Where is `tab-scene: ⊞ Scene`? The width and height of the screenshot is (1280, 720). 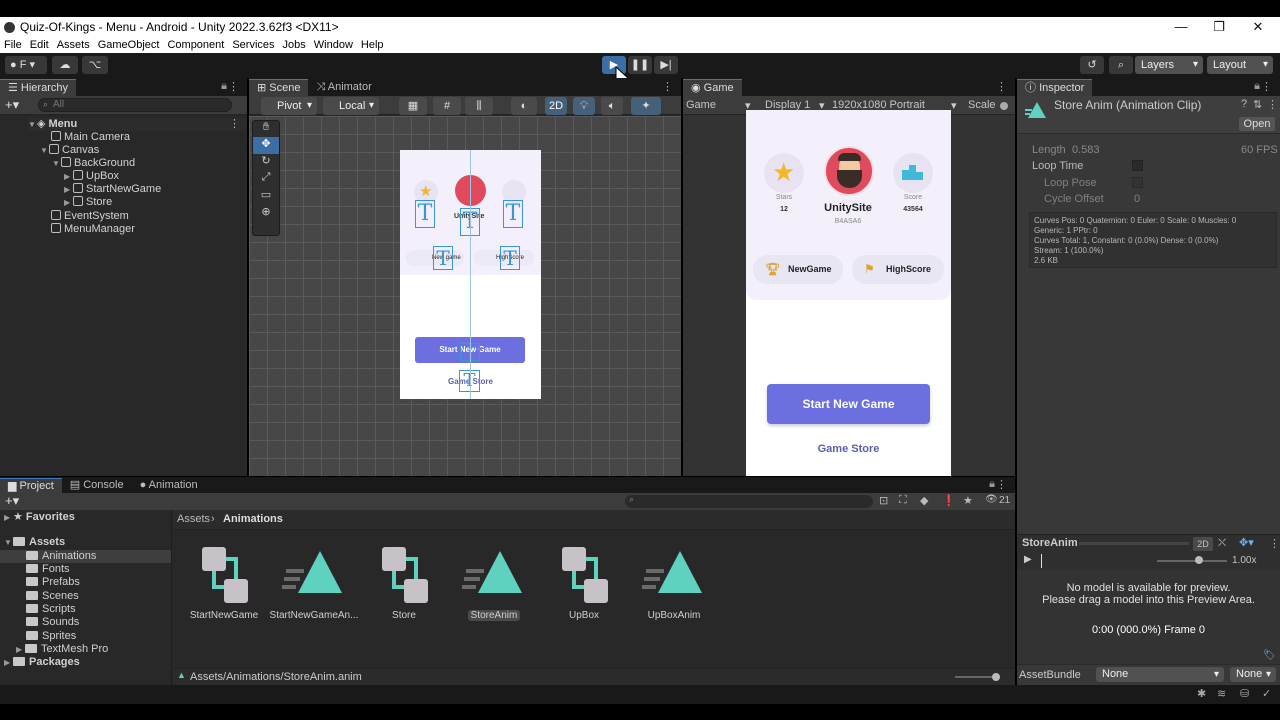
tab-scene: ⊞ Scene is located at coordinates (279, 87).